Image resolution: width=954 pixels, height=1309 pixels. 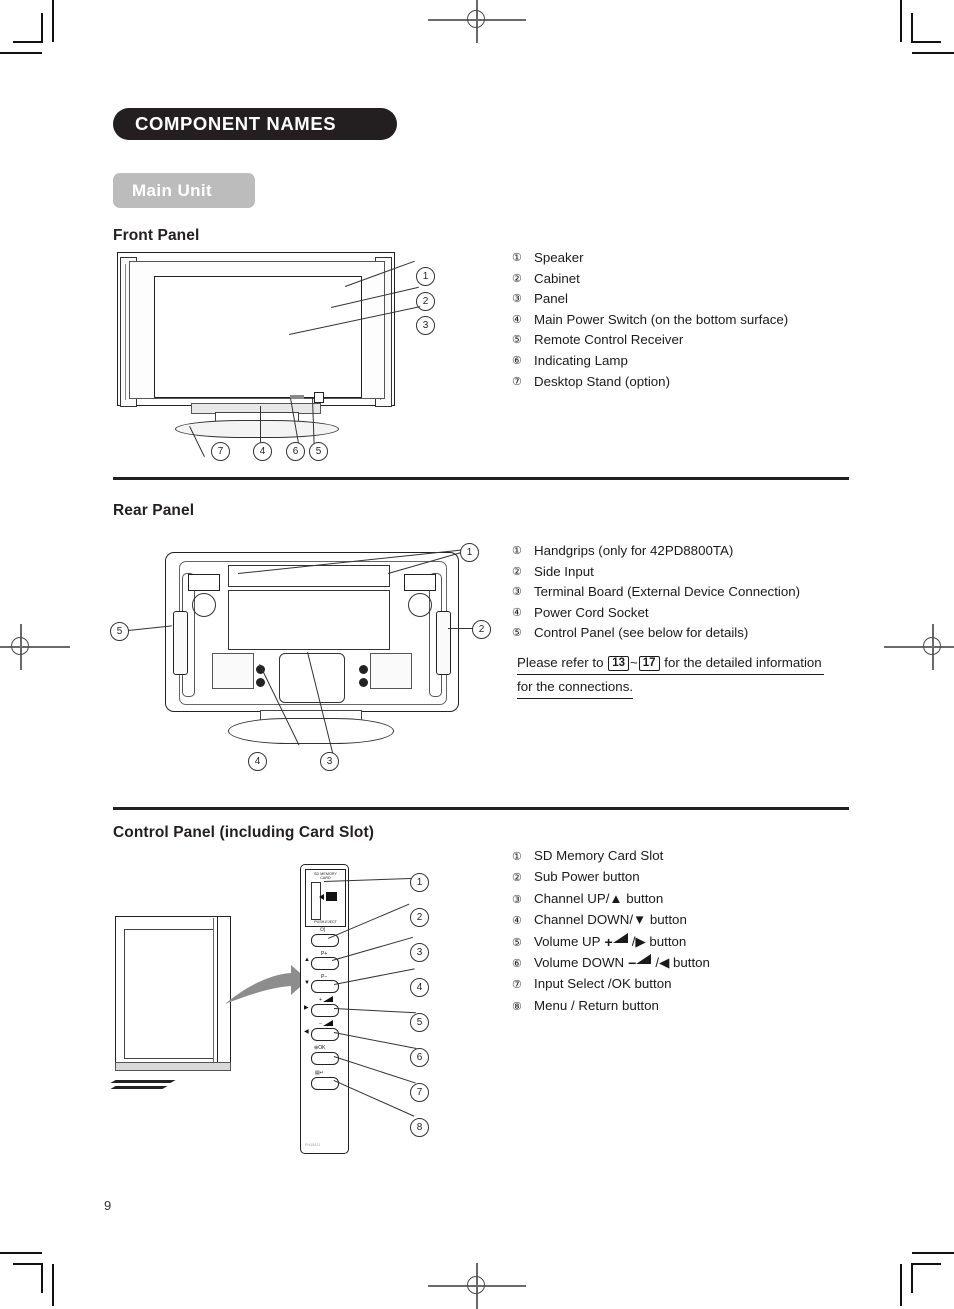 What do you see at coordinates (634, 550) in the screenshot?
I see `legend-label: Handgrips (only for 42PD8800TA)` at bounding box center [634, 550].